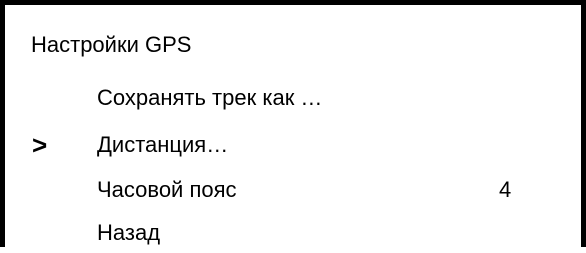 The image size is (586, 253). I want to click on menu-item-label: Назад, so click(129, 232).